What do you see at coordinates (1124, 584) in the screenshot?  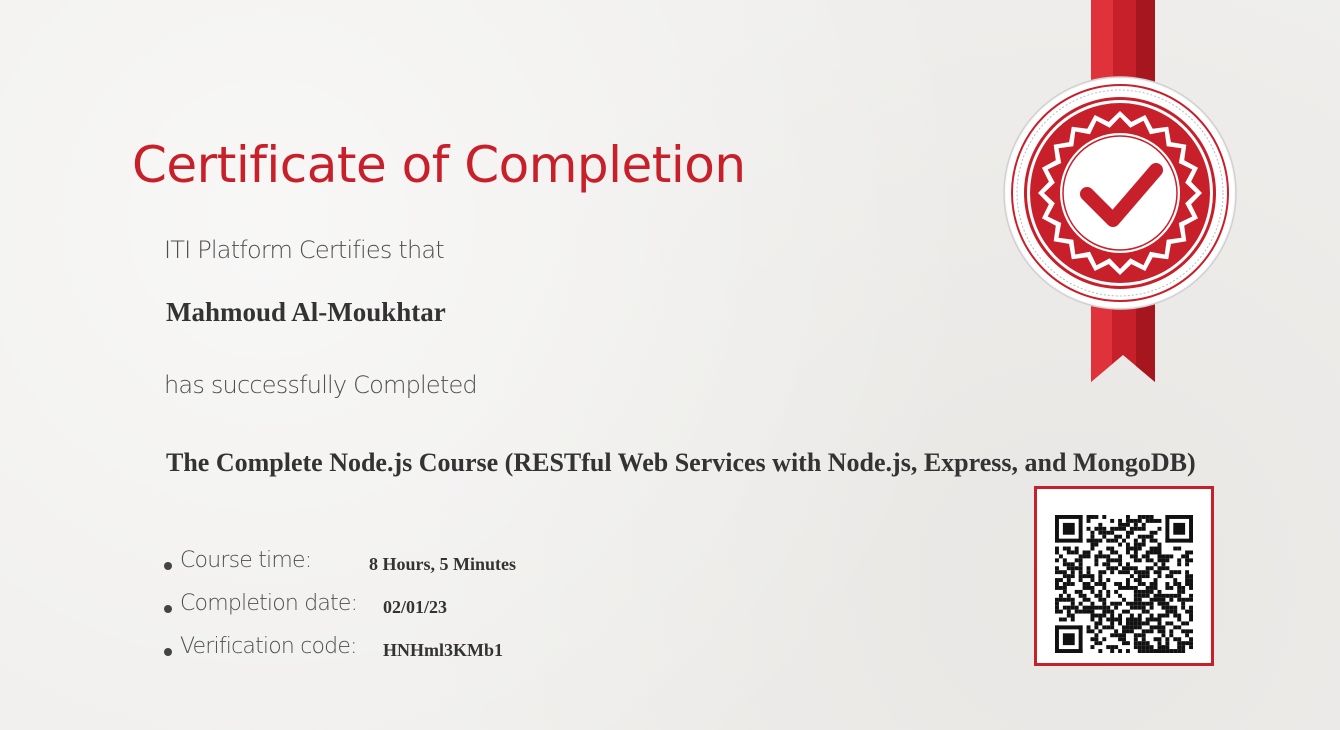 I see `qr-code-icon` at bounding box center [1124, 584].